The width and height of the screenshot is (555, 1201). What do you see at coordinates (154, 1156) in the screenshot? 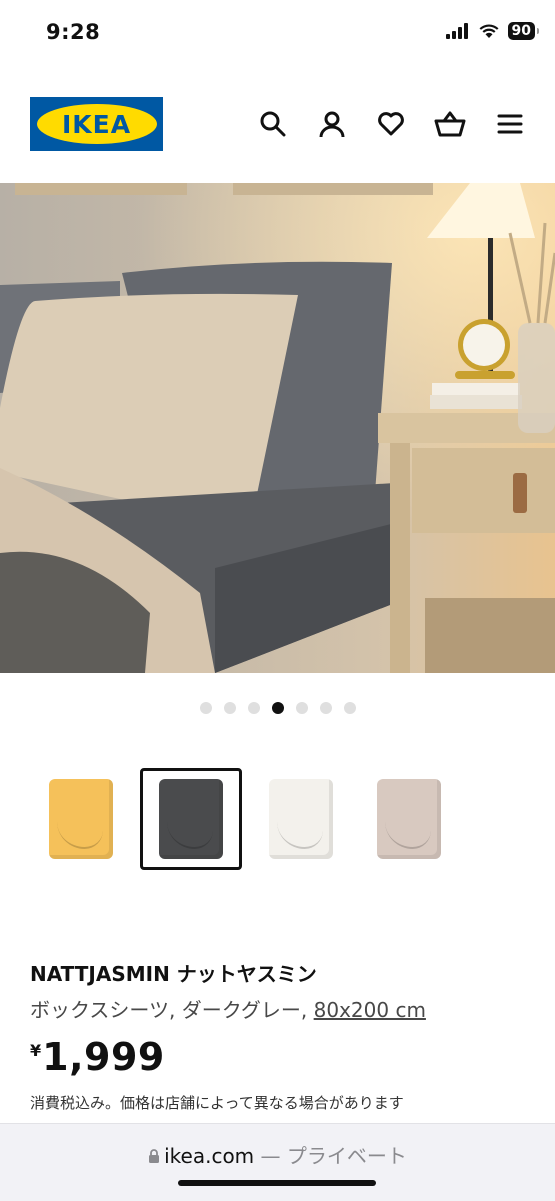
I see `lock-icon` at bounding box center [154, 1156].